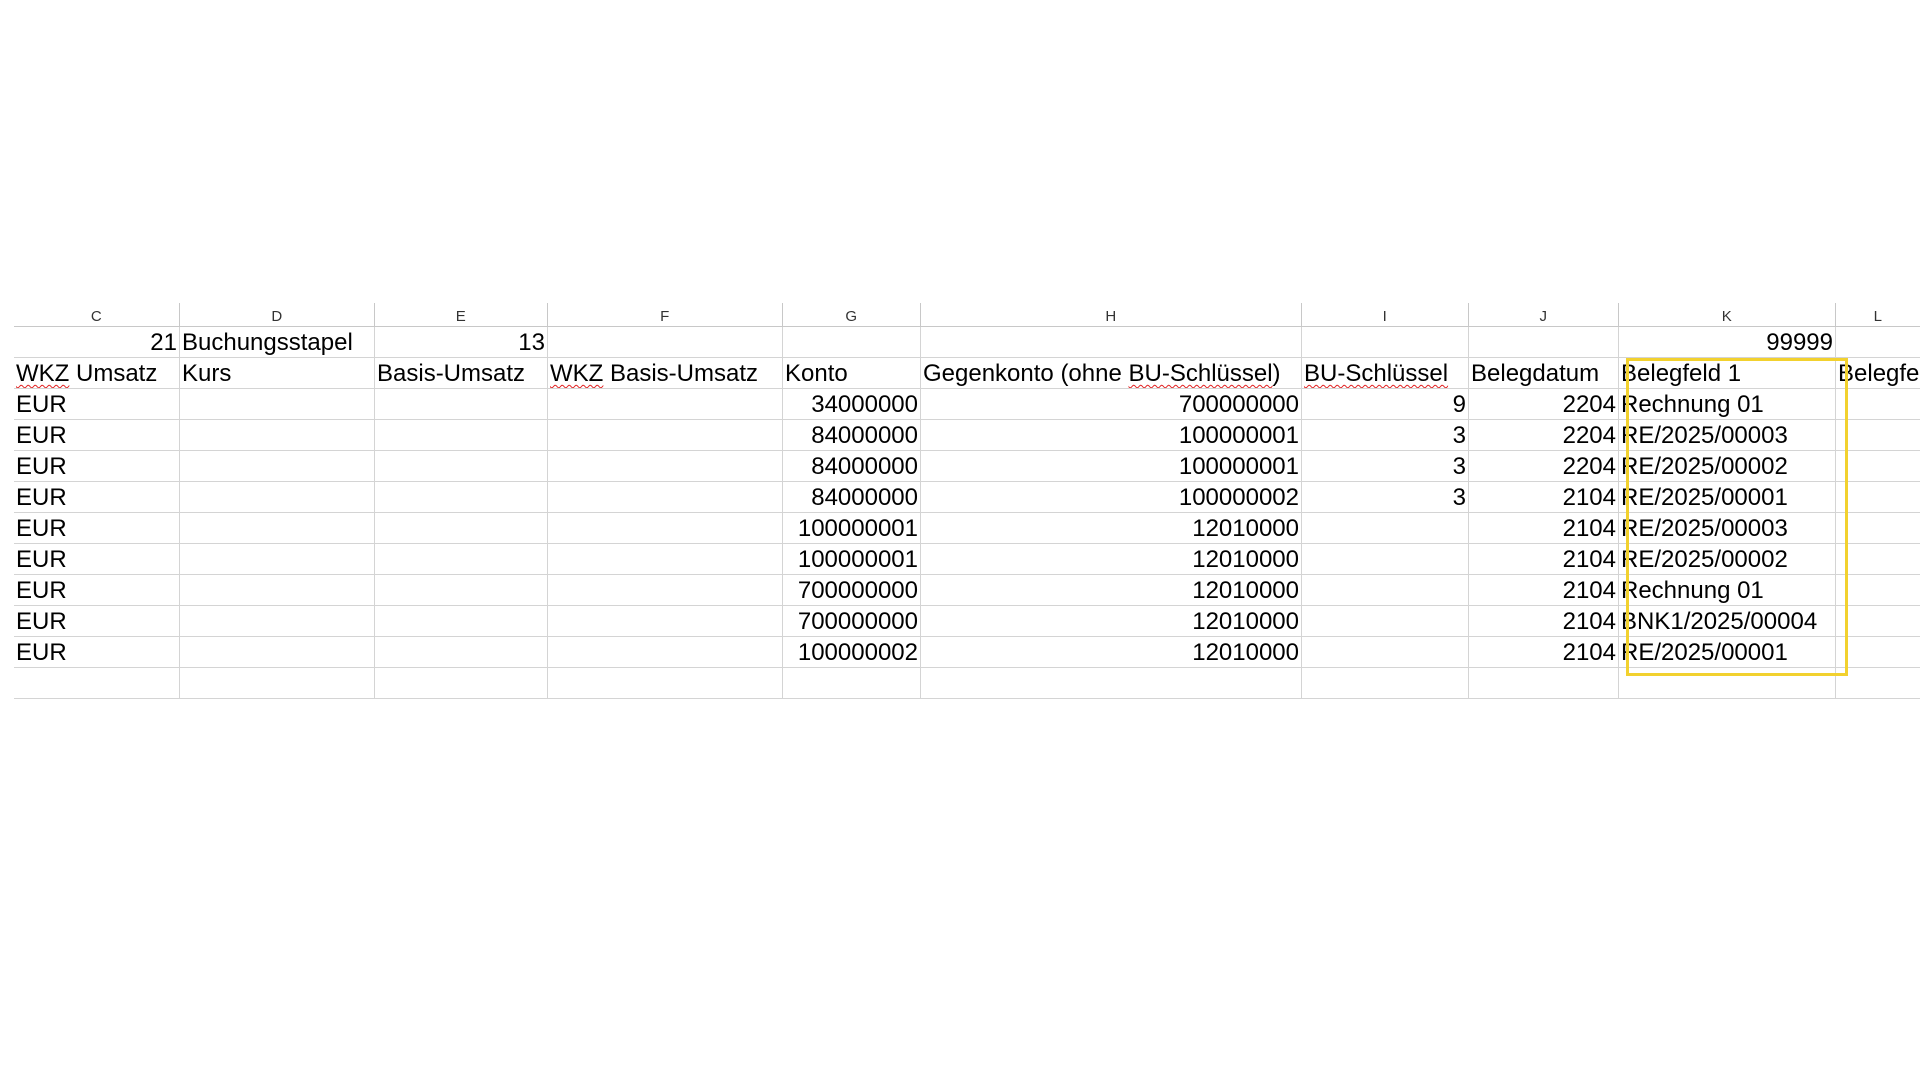 This screenshot has height=1080, width=1920. Describe the element at coordinates (1384, 404) in the screenshot. I see `cell-bu-schluessel: 9` at that location.